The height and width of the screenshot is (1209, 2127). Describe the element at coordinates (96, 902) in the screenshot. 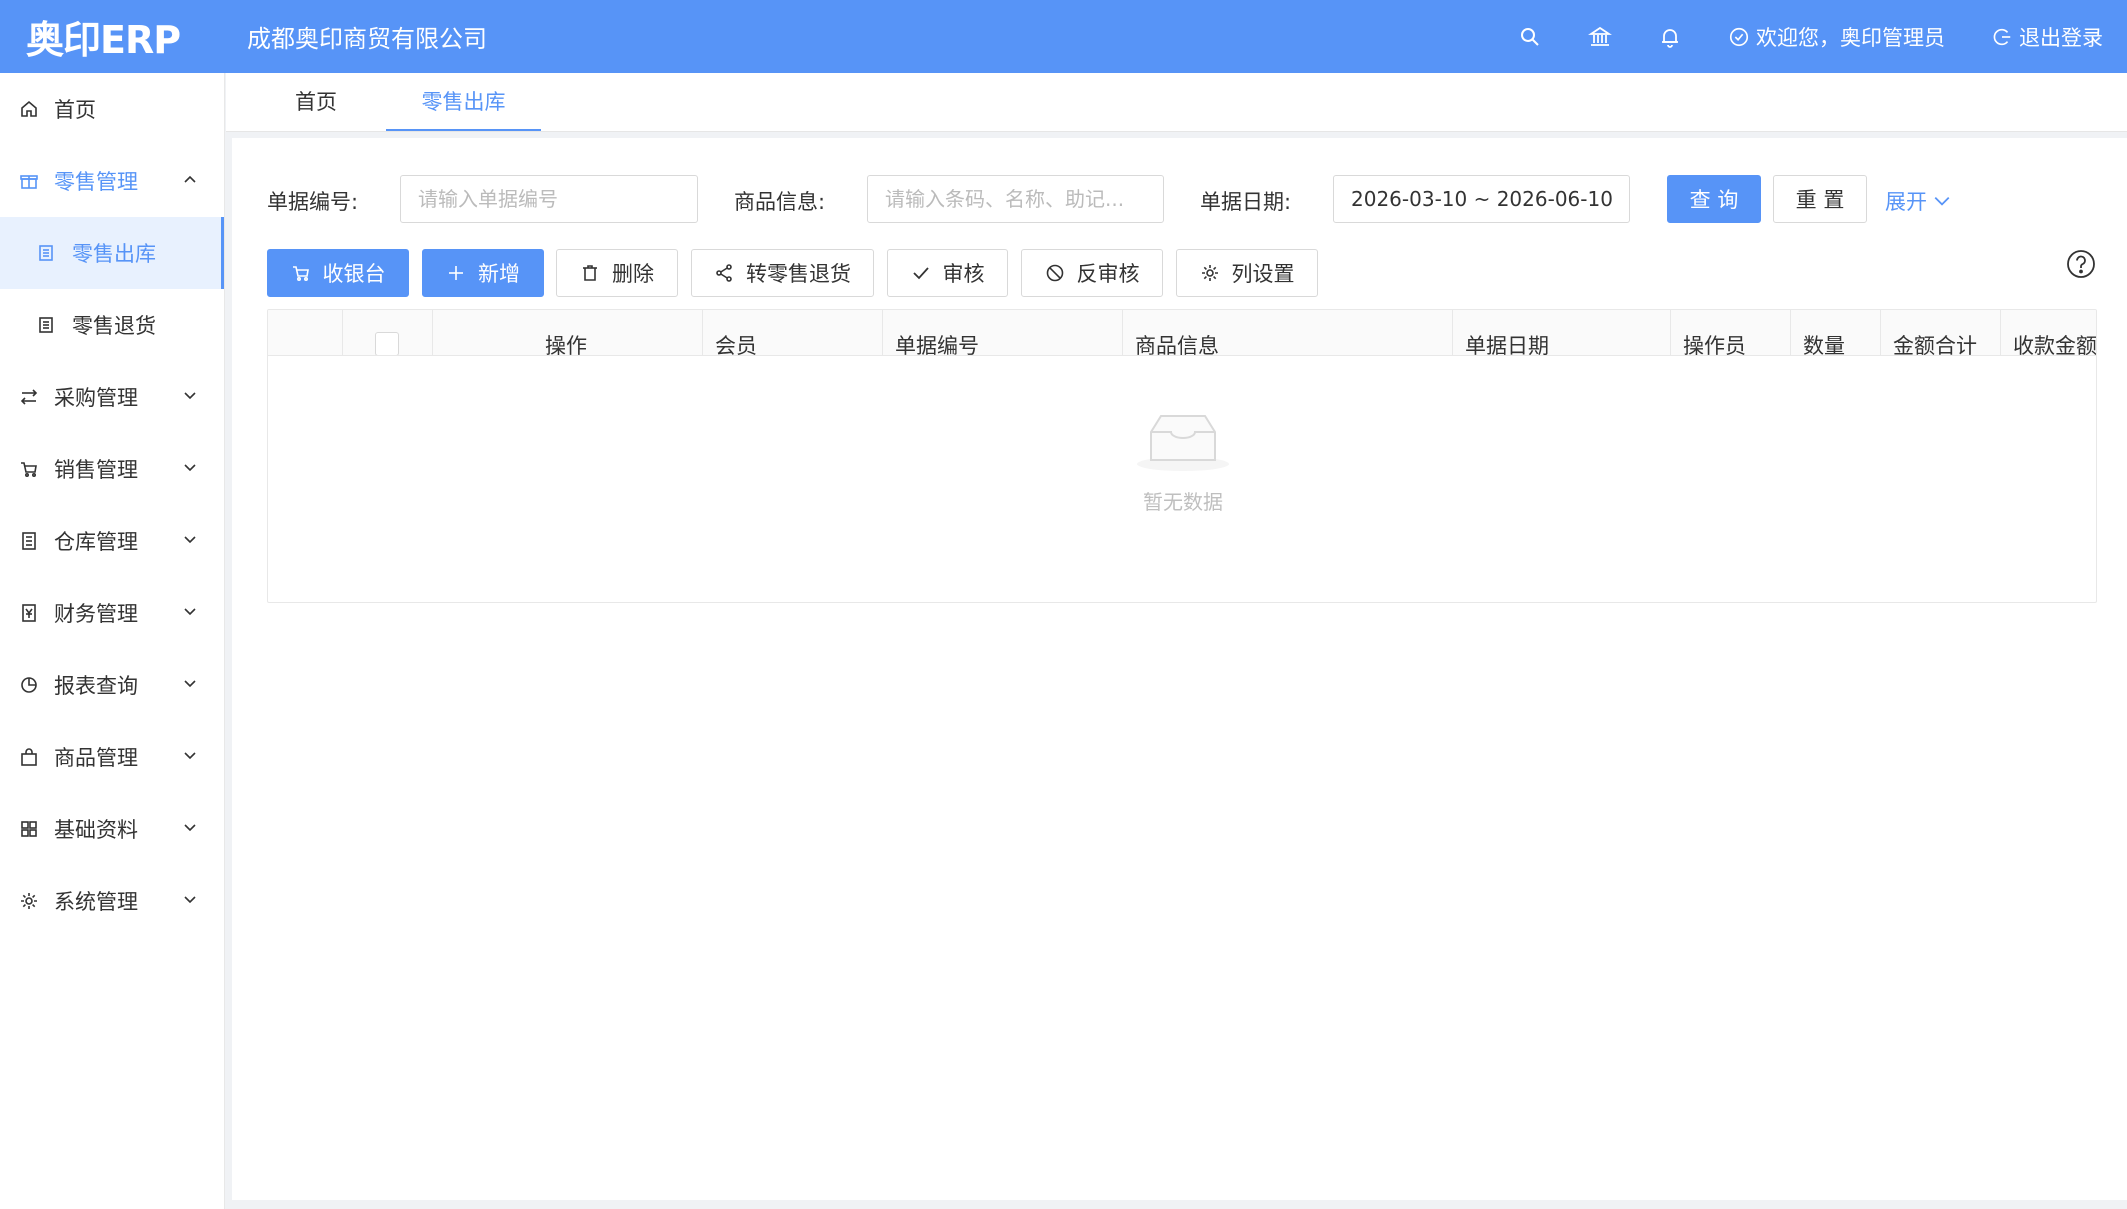

I see `sidebar-item-label: 系统管理` at that location.